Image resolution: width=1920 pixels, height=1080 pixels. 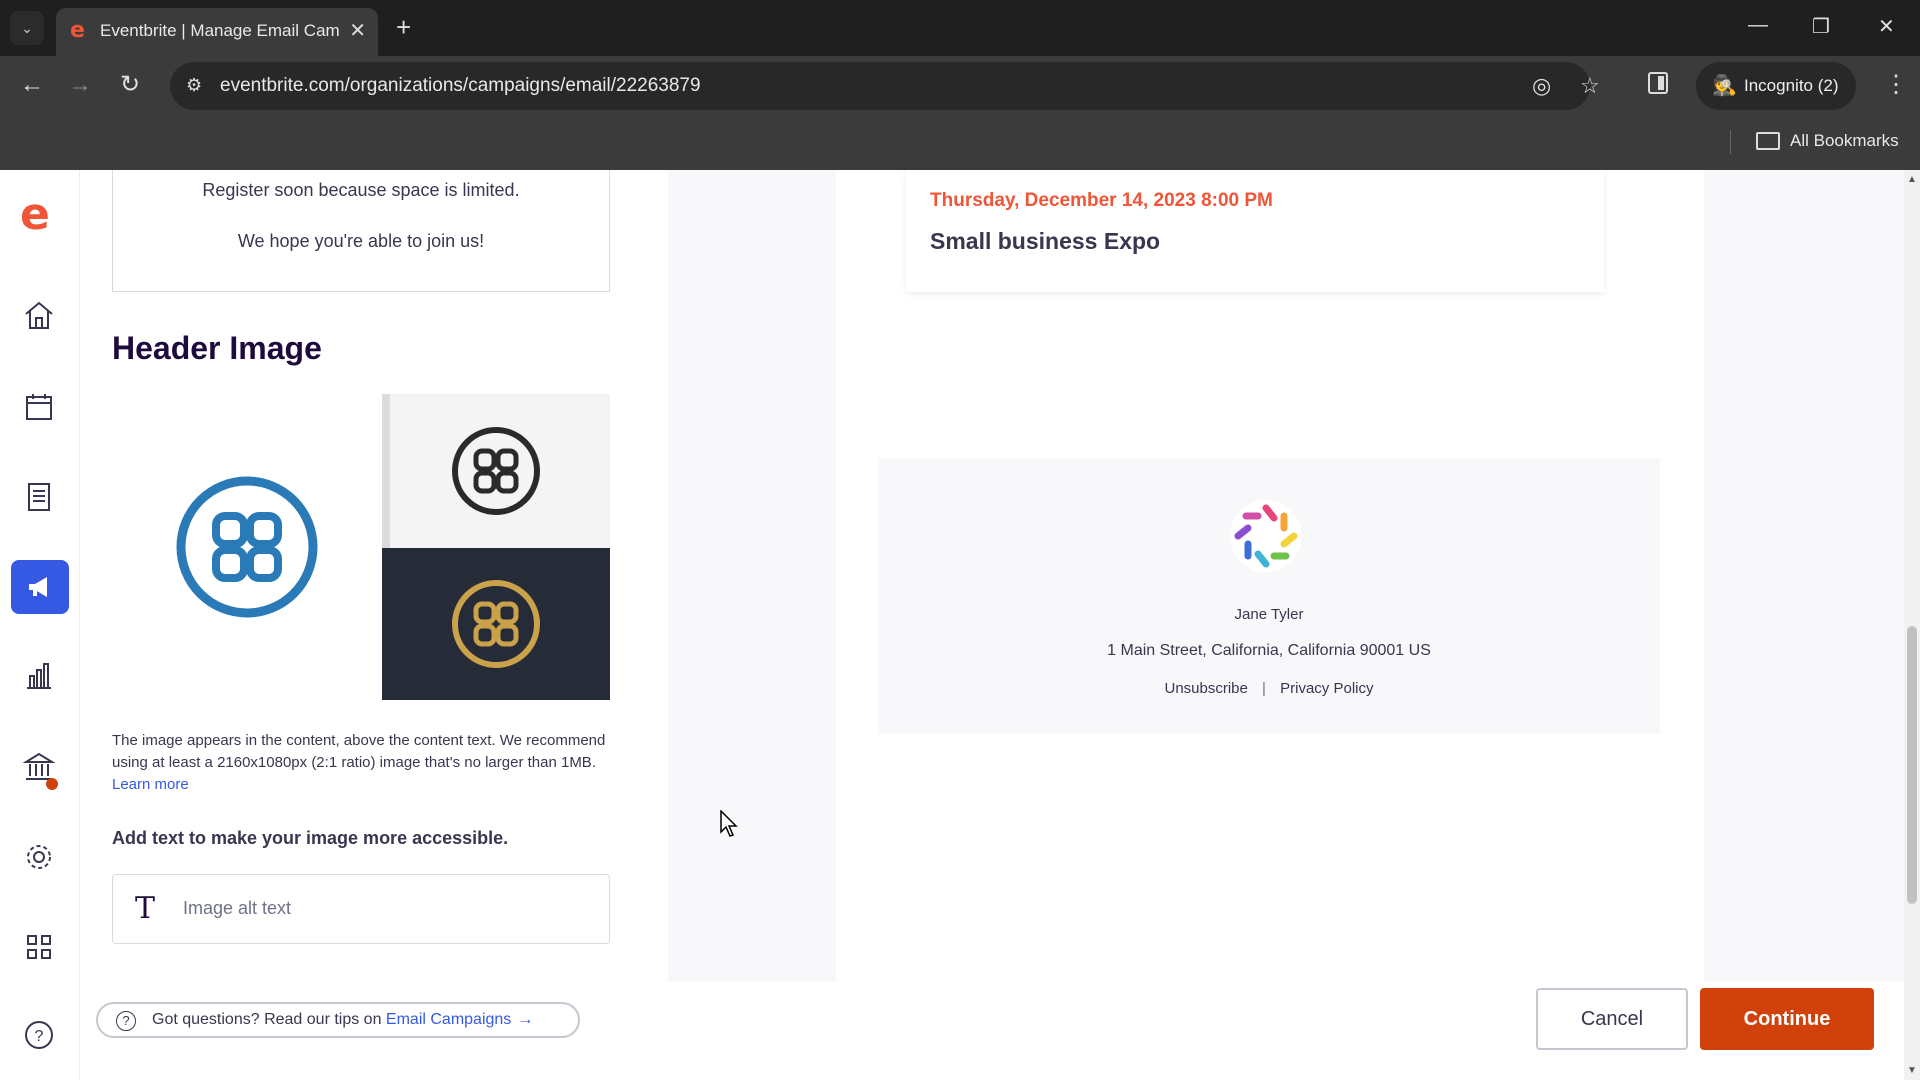 I want to click on reports-chart-icon, so click(x=39, y=675).